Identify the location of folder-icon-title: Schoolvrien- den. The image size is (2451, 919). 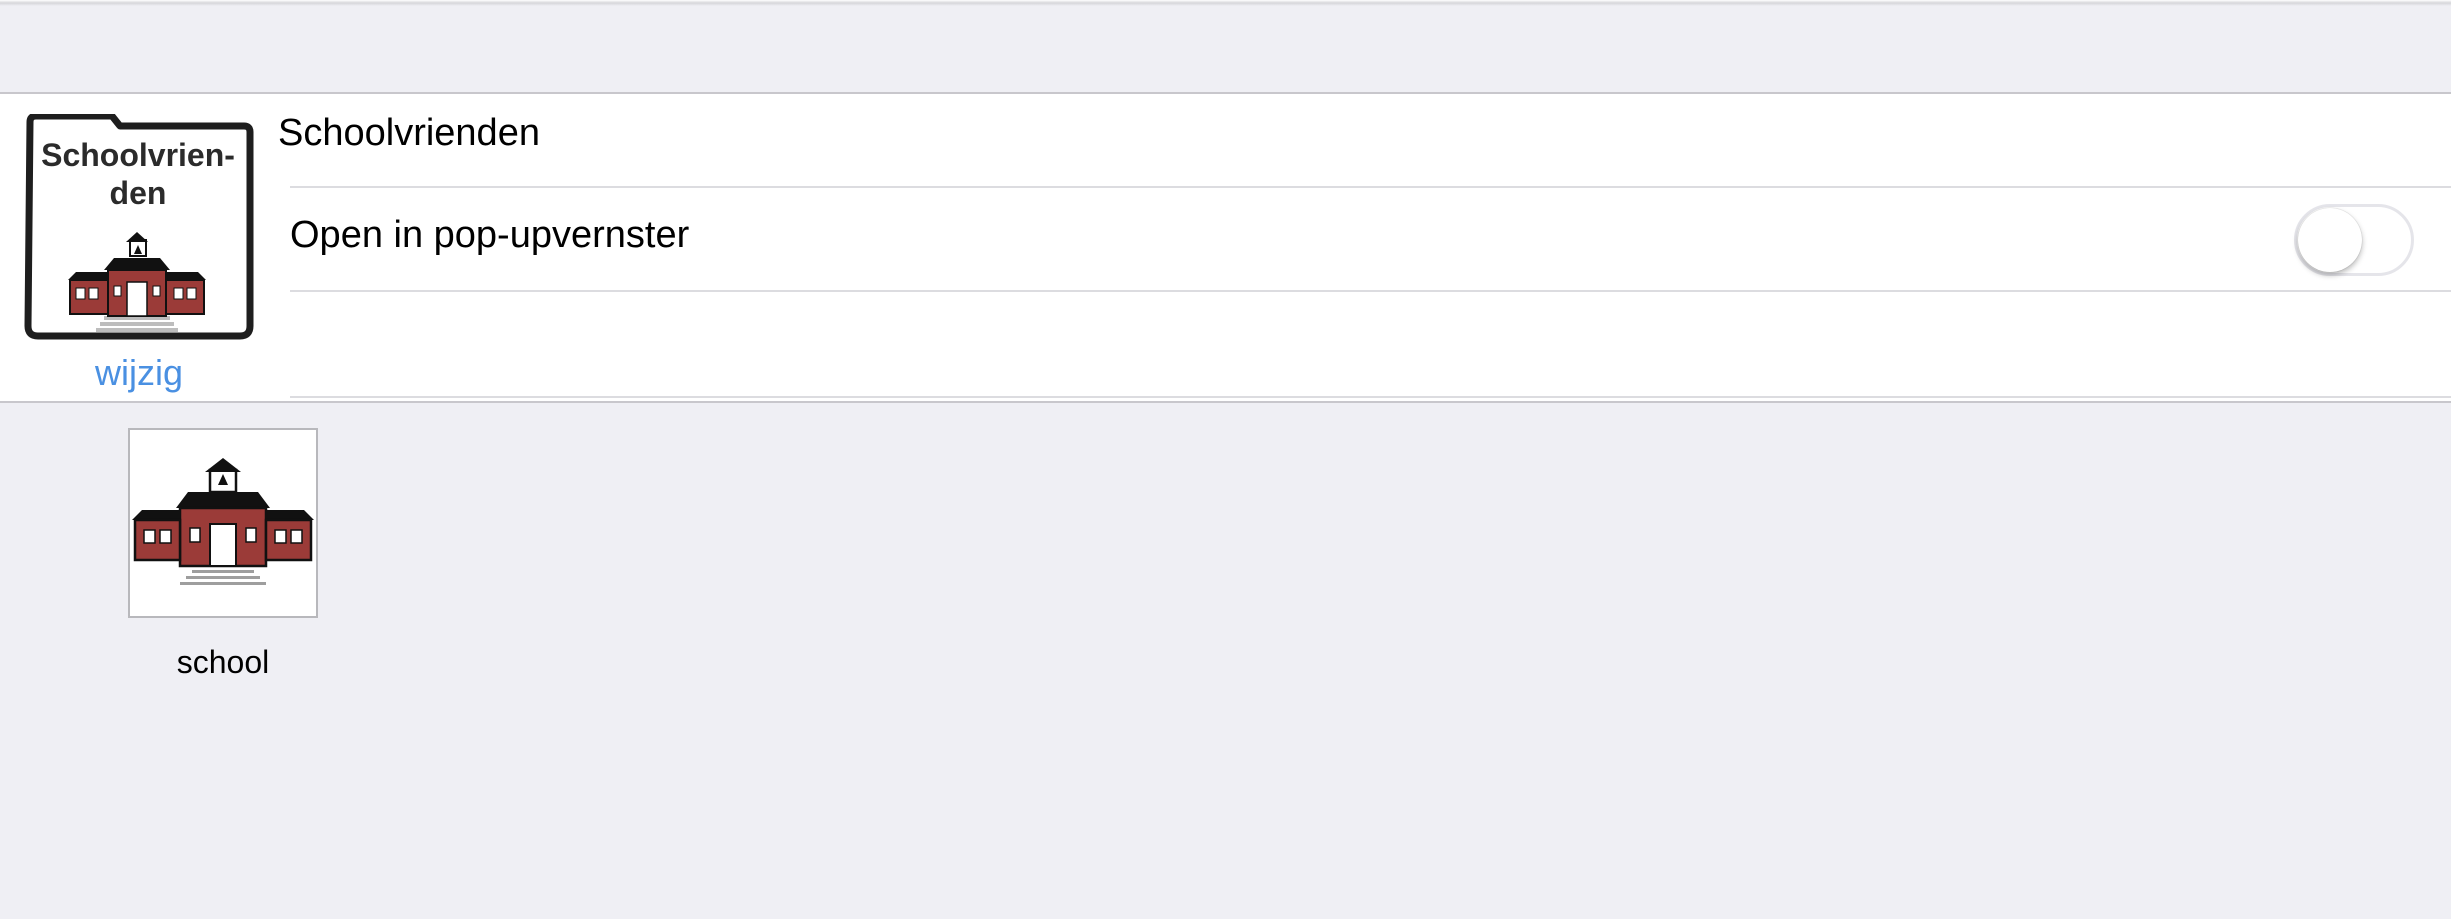
(138, 174).